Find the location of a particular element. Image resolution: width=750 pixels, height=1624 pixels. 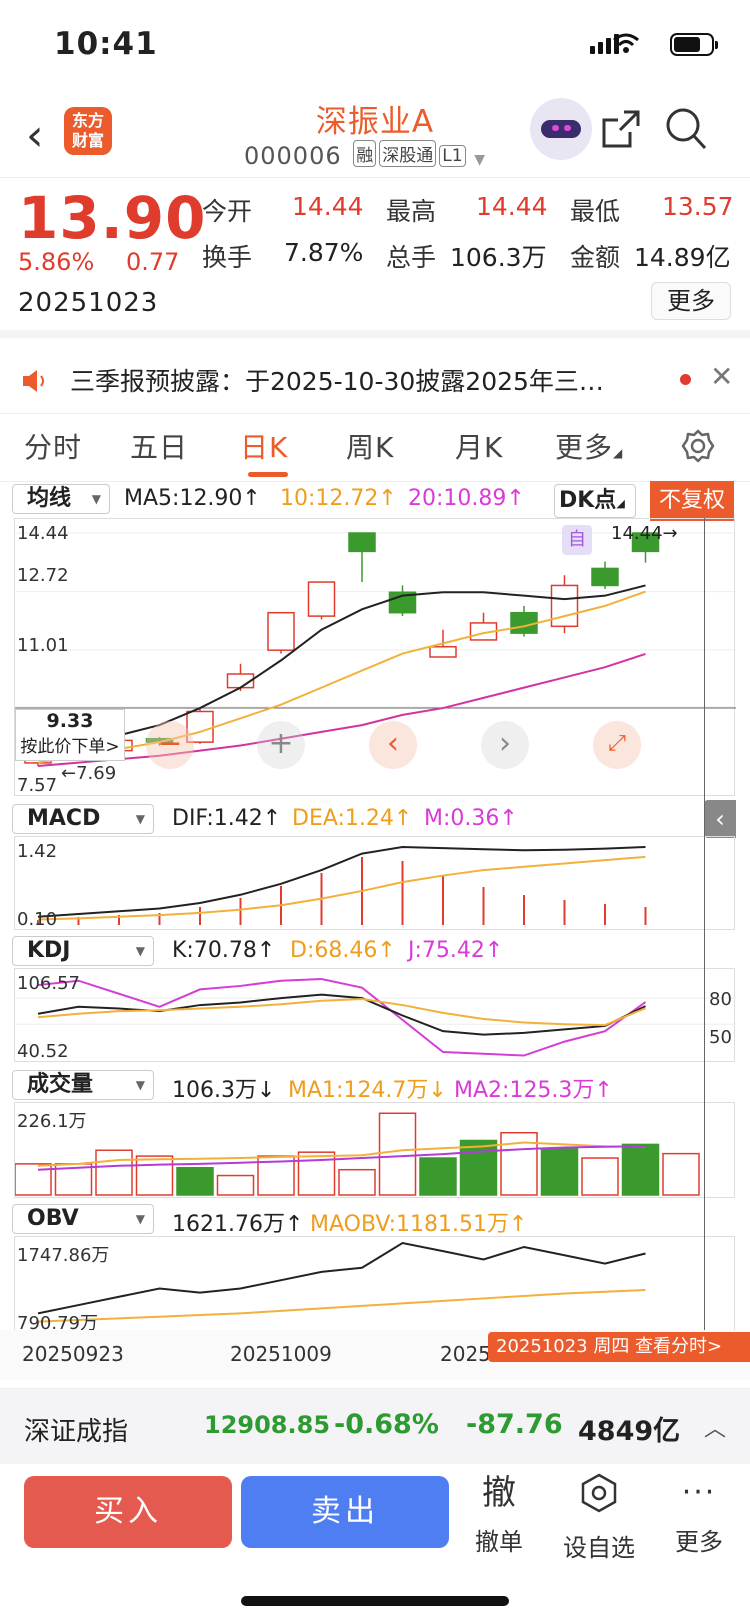

ma10-value: 10:12.72↑ is located at coordinates (338, 498).